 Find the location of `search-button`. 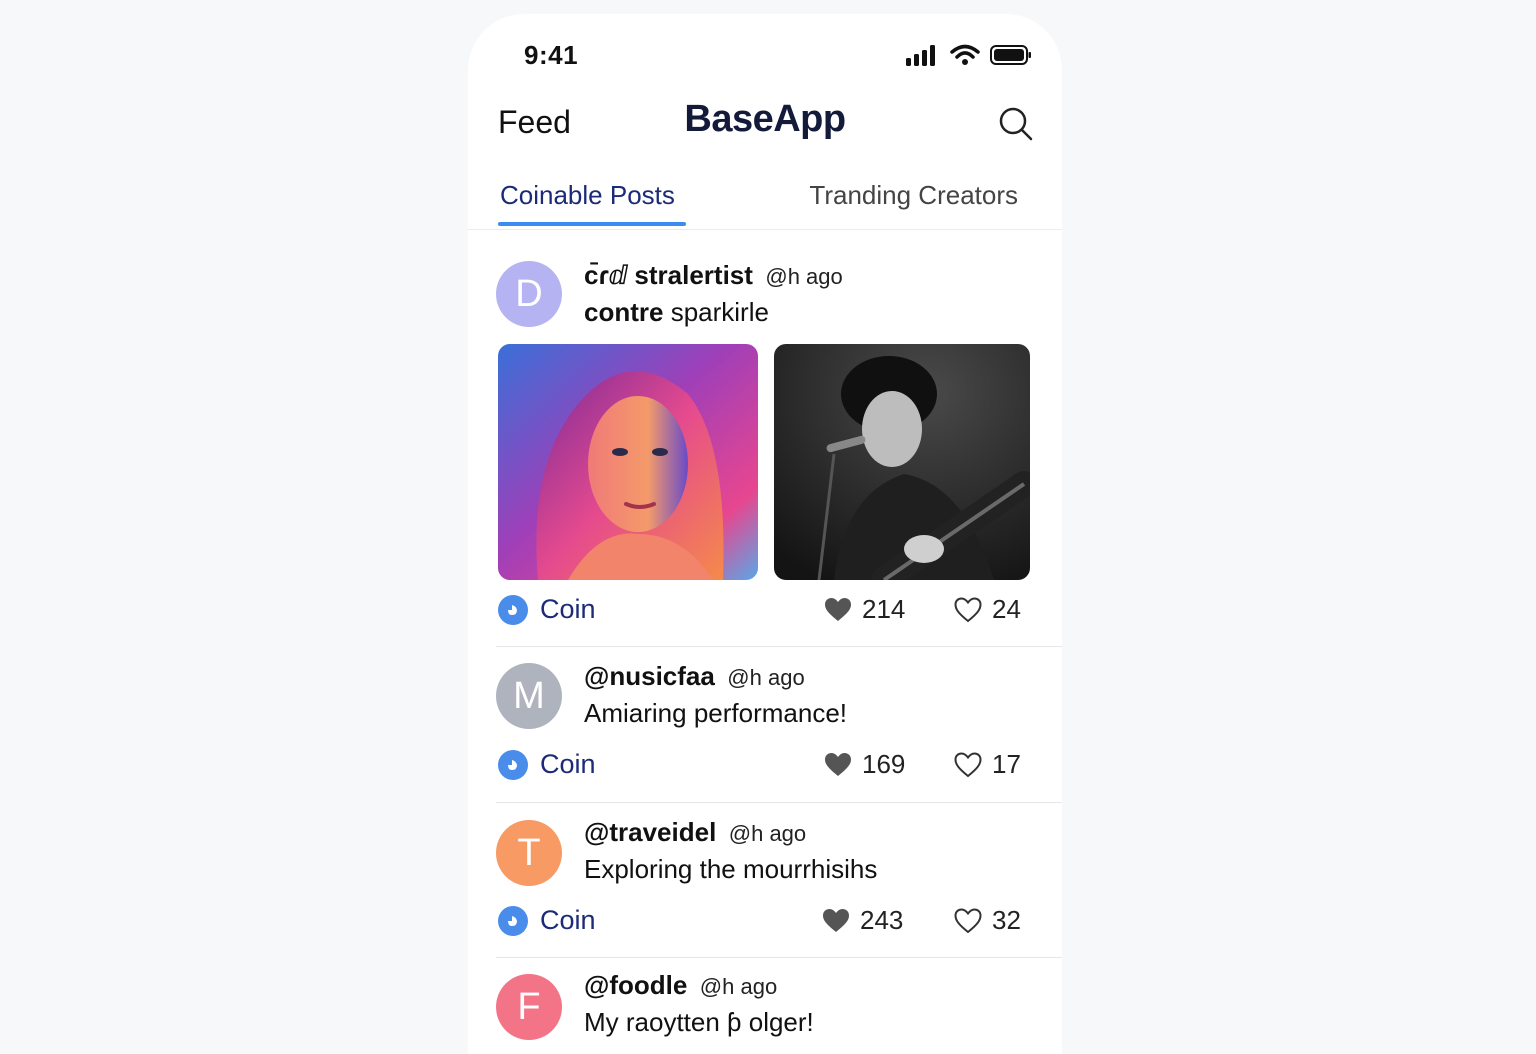

search-button is located at coordinates (1016, 124).